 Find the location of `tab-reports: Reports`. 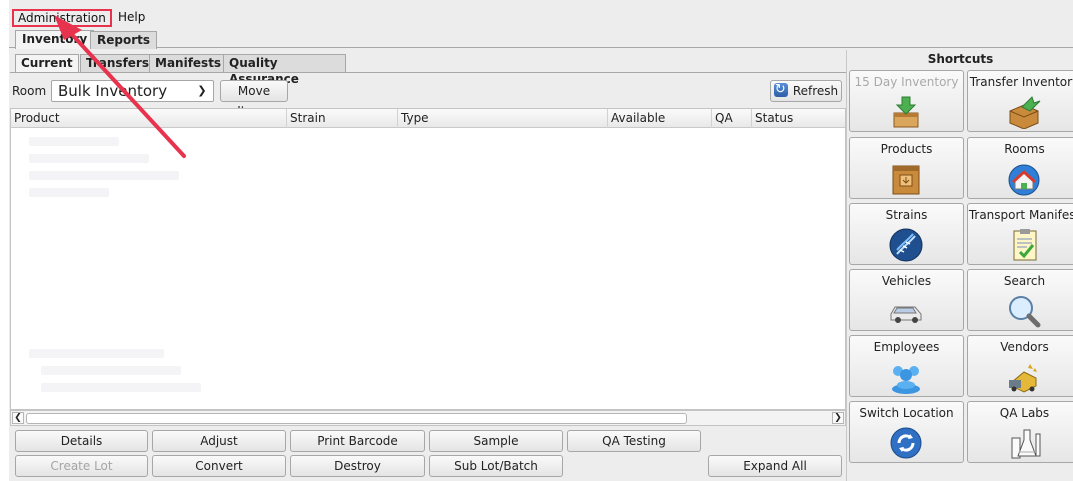

tab-reports: Reports is located at coordinates (124, 40).